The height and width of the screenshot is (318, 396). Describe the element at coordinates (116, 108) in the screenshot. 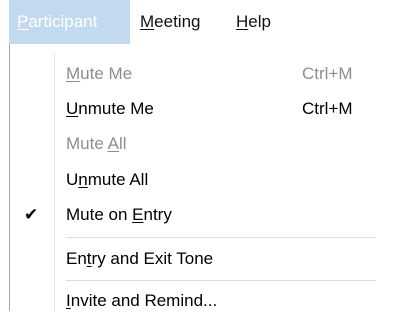

I see `label-post: nmute Me` at that location.